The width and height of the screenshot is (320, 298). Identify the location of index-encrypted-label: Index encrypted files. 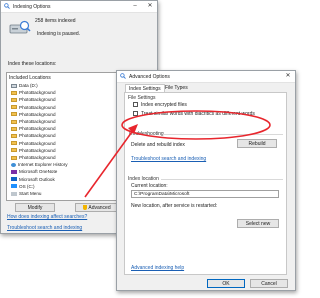
(164, 105).